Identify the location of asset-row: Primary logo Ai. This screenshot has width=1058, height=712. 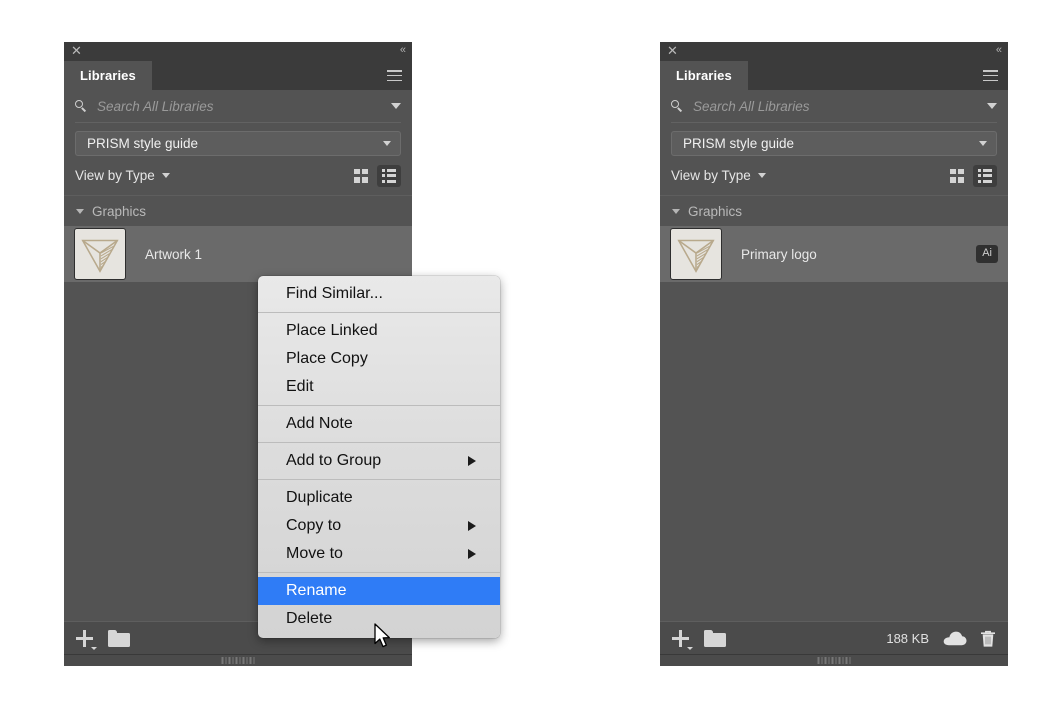
(834, 254).